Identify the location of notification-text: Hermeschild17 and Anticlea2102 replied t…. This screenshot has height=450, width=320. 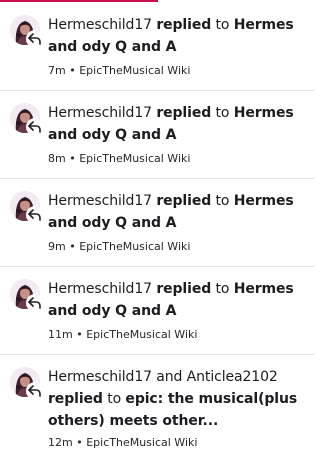
(173, 399).